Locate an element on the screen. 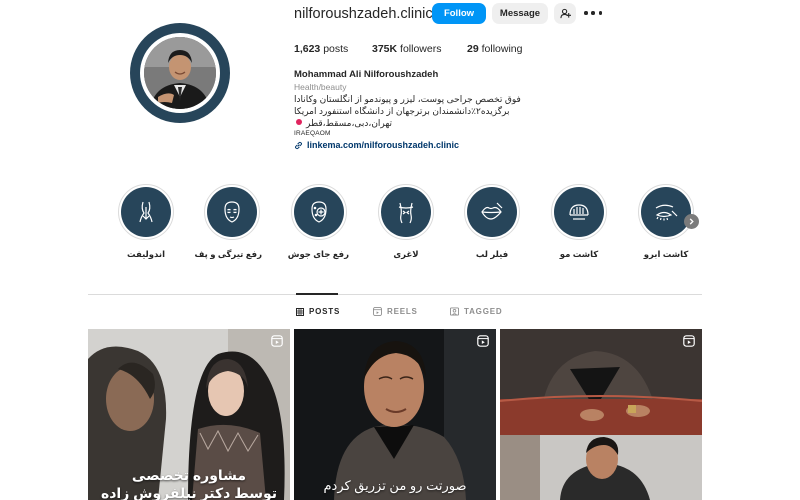 This screenshot has width=800, height=500. highlight-dark-circles: رفع تیرگی و پف is located at coordinates (228, 222).